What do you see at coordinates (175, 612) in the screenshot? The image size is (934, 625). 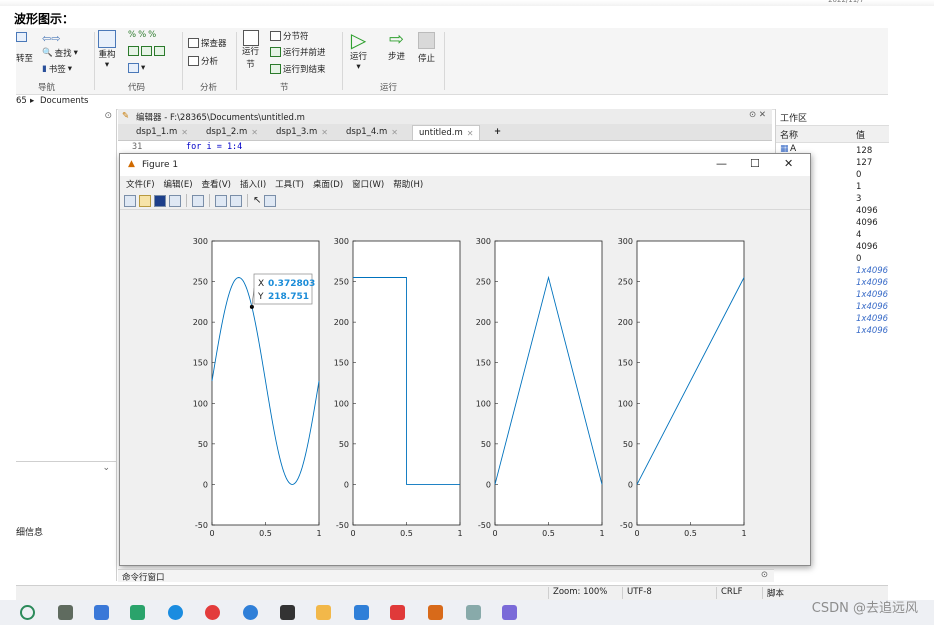 I see `browser-icon` at bounding box center [175, 612].